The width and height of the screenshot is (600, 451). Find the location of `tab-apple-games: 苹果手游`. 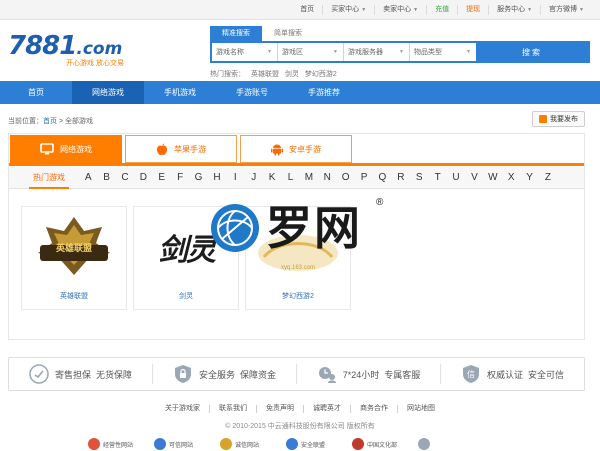

tab-apple-games: 苹果手游 is located at coordinates (181, 149).